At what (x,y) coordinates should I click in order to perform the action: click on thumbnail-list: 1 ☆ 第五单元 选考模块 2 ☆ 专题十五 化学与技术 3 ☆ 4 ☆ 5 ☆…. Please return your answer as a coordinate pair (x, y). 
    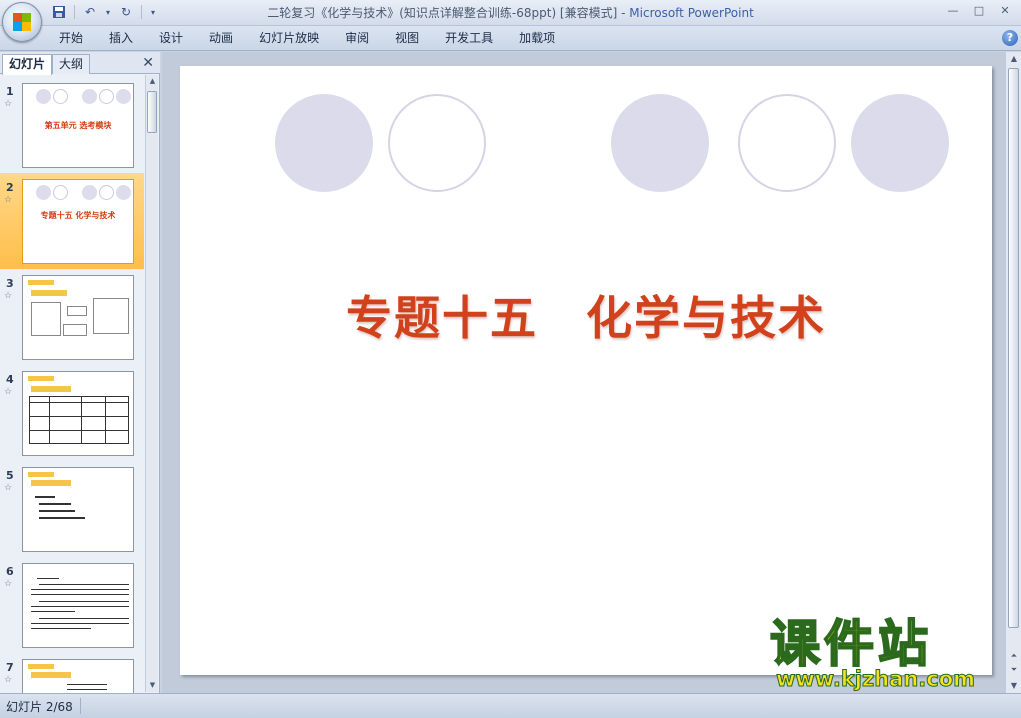
    Looking at the image, I should click on (72, 384).